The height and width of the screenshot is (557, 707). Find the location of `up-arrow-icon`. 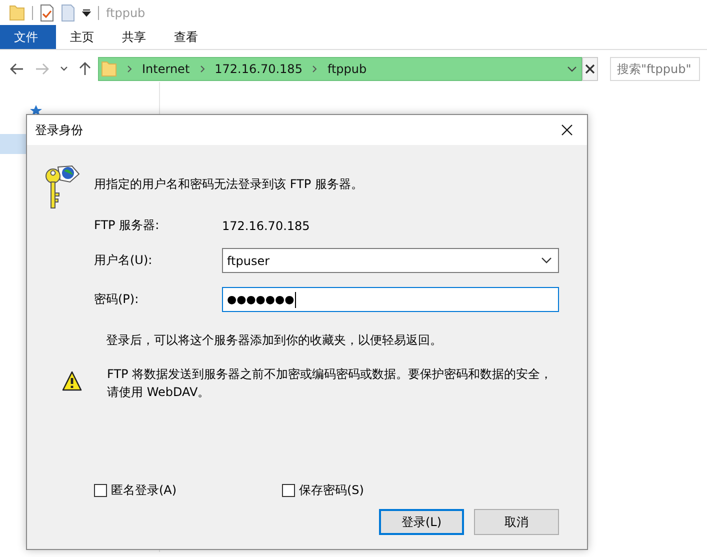

up-arrow-icon is located at coordinates (85, 69).